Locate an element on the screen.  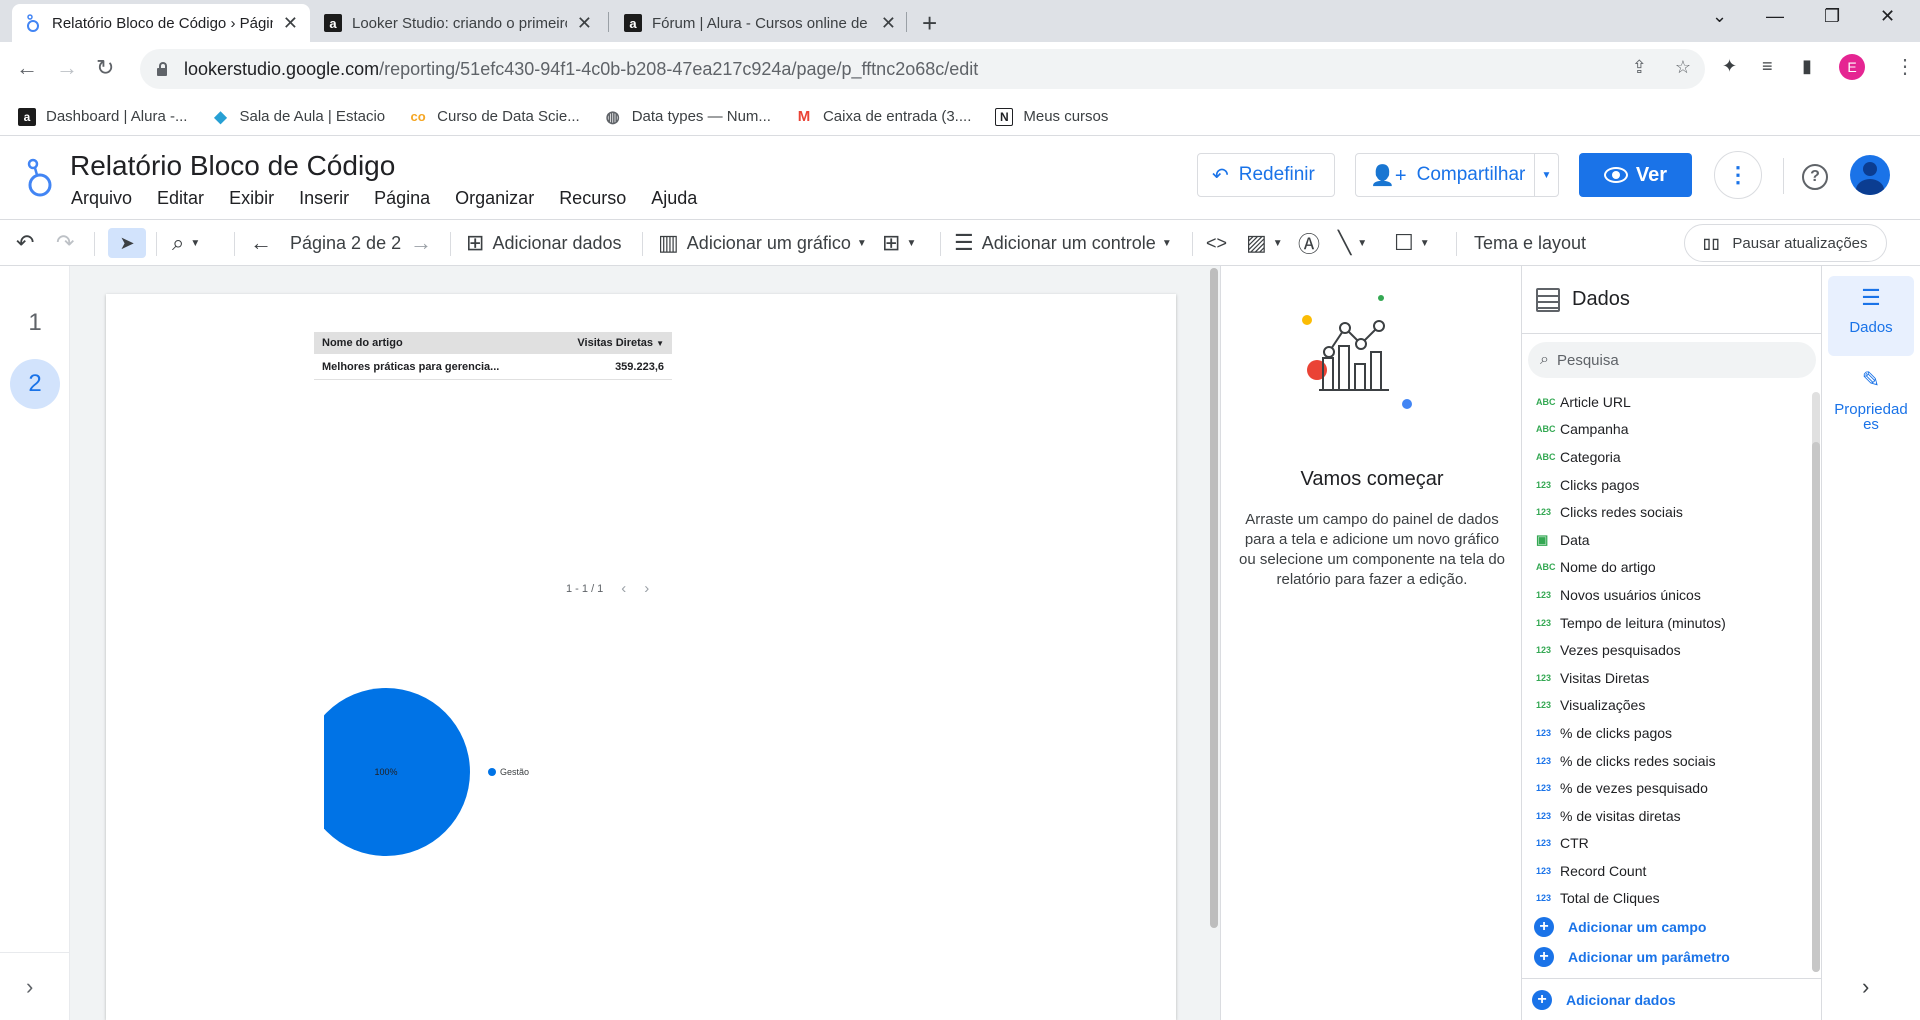
browser-profile-avatar: E is located at coordinates (1852, 67).